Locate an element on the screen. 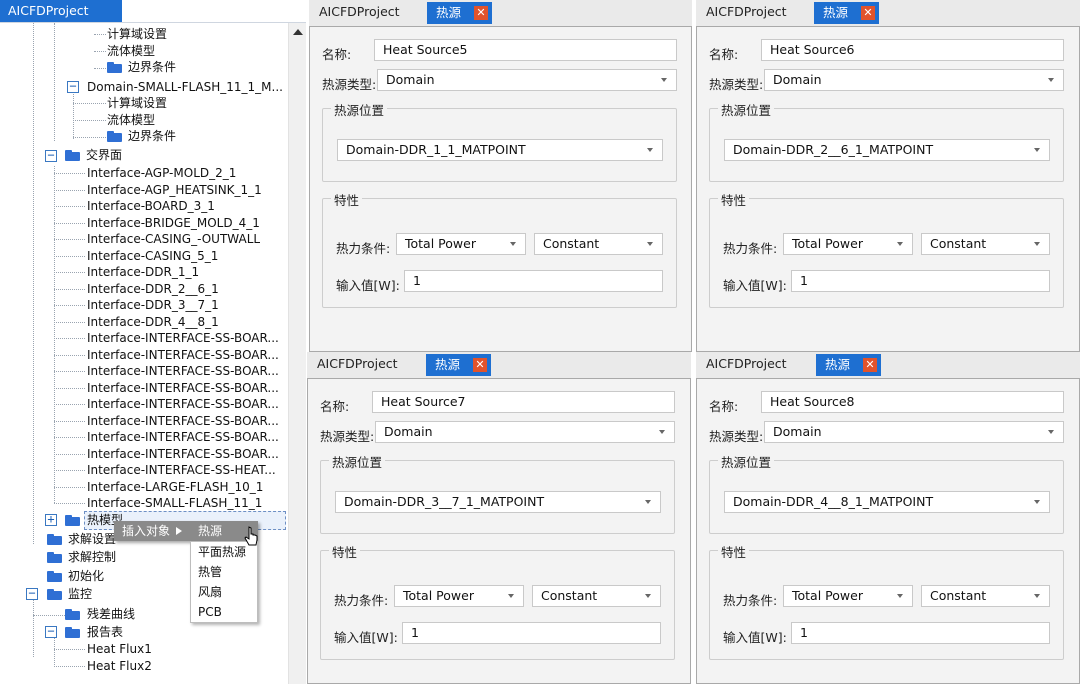  tree-item-residual-curve: 残差曲线 is located at coordinates (111, 614).